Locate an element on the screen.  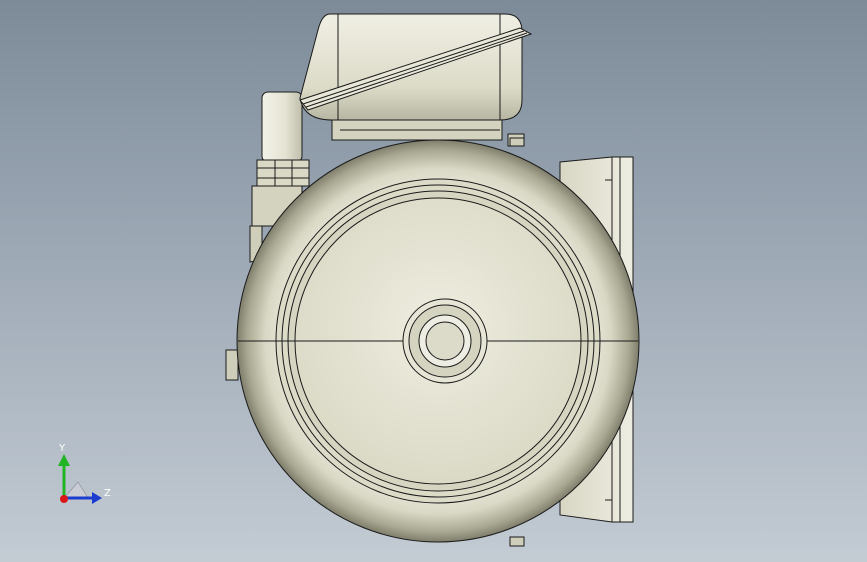
x-axis-point is located at coordinates (64, 499).